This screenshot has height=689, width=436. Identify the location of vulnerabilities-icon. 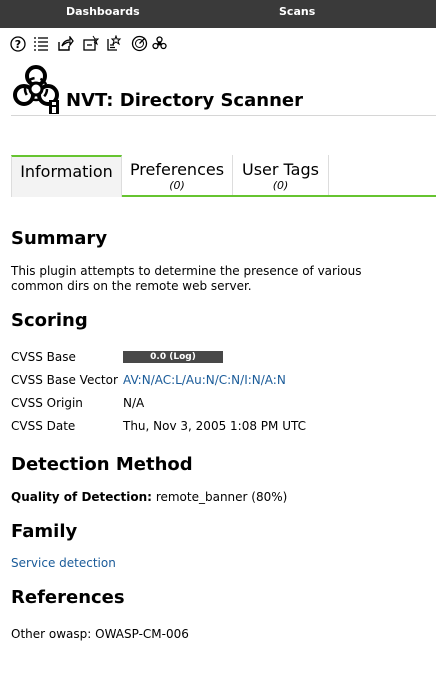
(159, 43).